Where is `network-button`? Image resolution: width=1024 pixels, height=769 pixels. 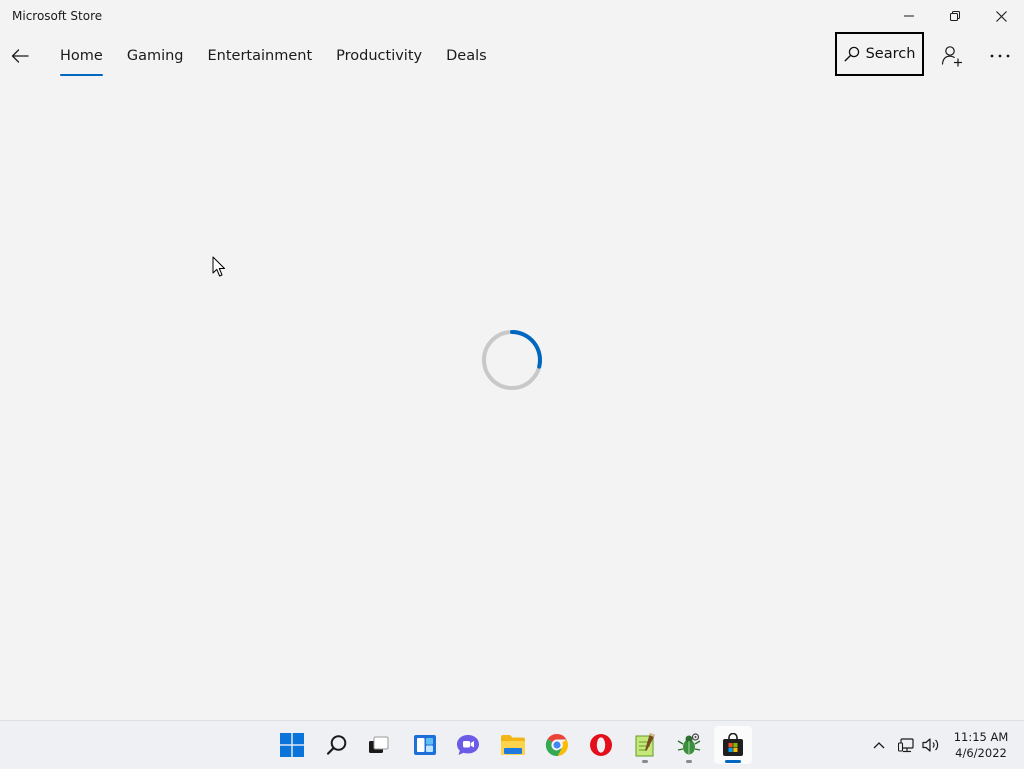
network-button is located at coordinates (907, 745).